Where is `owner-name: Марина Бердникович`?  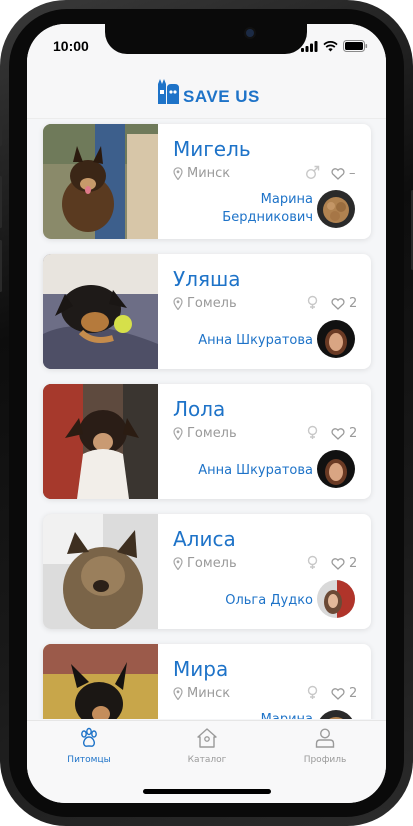 owner-name: Марина Бердникович is located at coordinates (233, 209).